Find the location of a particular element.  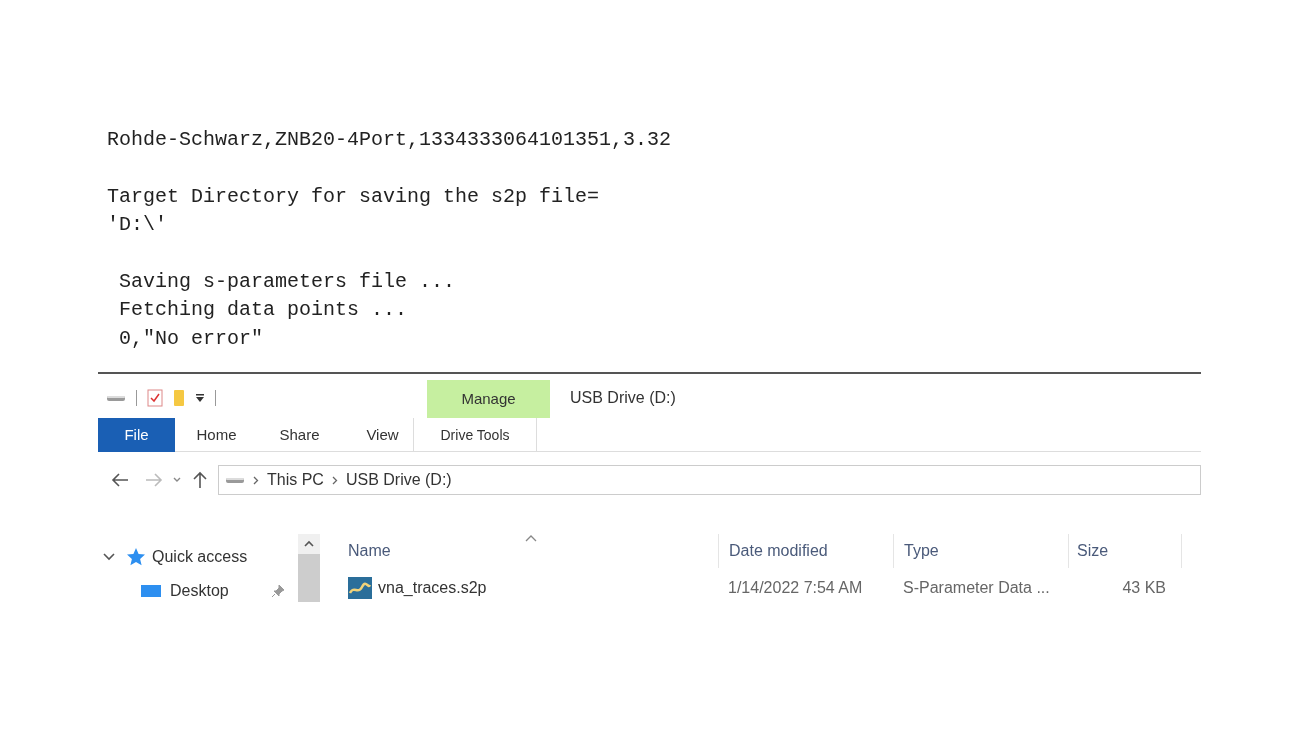

context-tab-group: Manage is located at coordinates (488, 399).